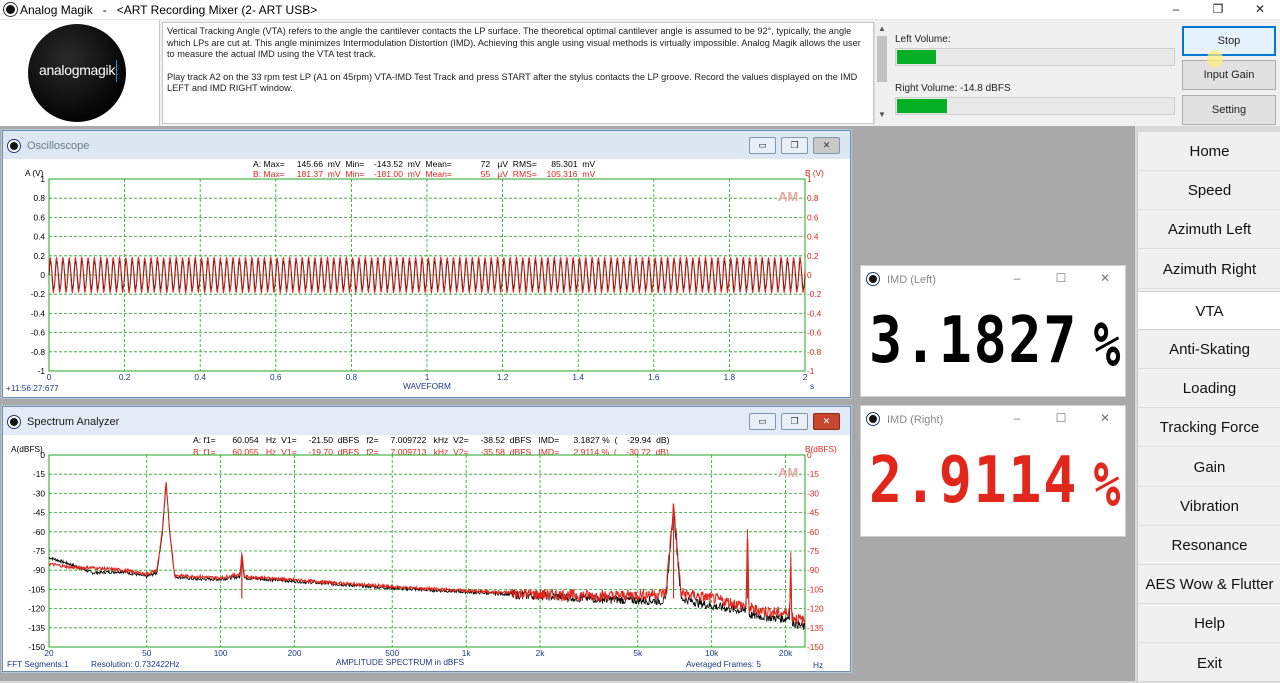 This screenshot has height=683, width=1280. Describe the element at coordinates (813, 551) in the screenshot. I see `spectrum-y-tick-right: -75` at that location.